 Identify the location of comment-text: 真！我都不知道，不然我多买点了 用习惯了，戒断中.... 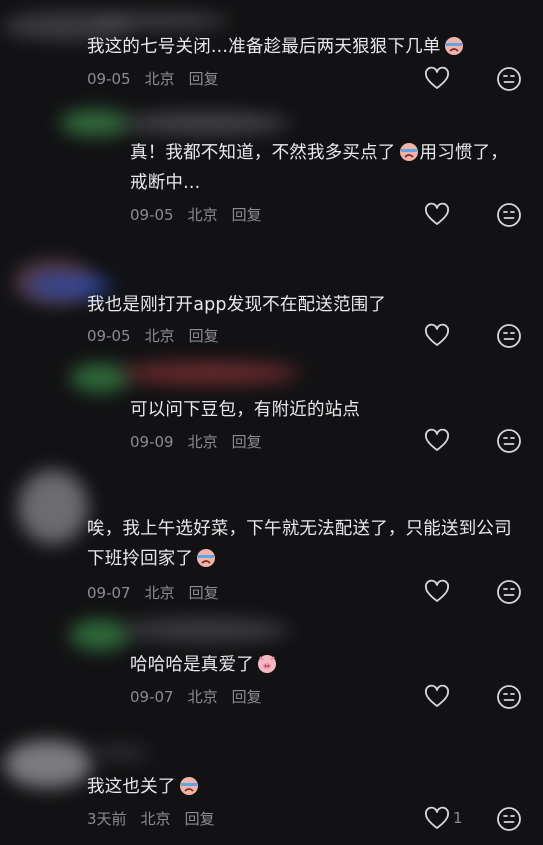
(320, 168).